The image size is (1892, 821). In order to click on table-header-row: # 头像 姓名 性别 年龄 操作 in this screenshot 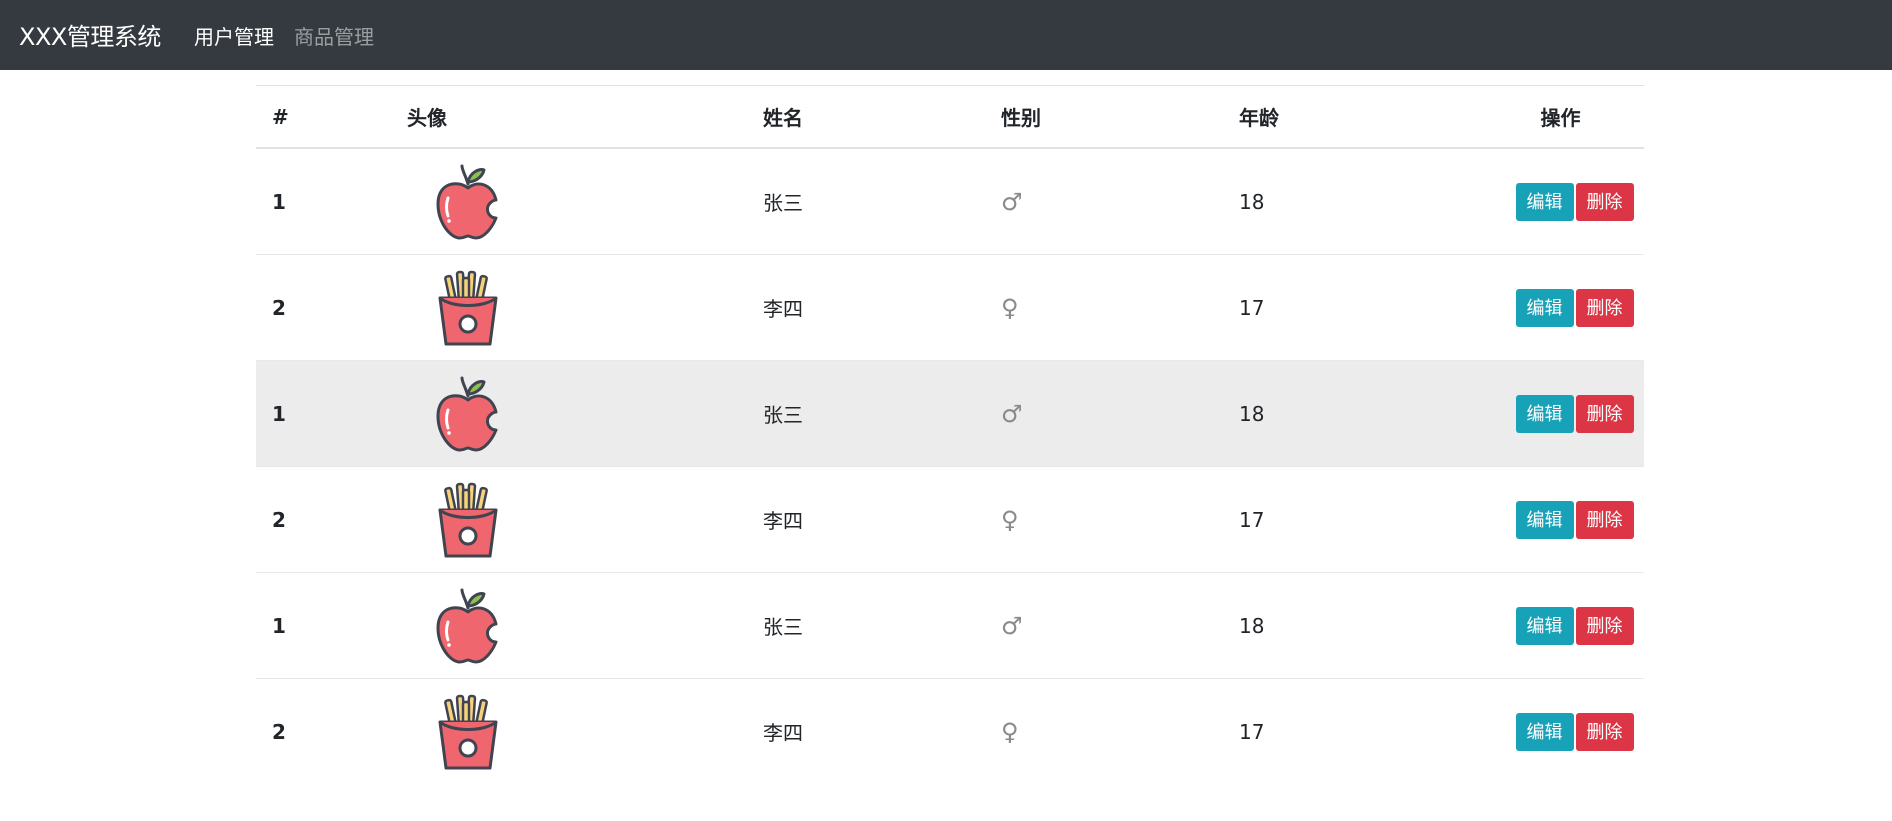, I will do `click(950, 117)`.